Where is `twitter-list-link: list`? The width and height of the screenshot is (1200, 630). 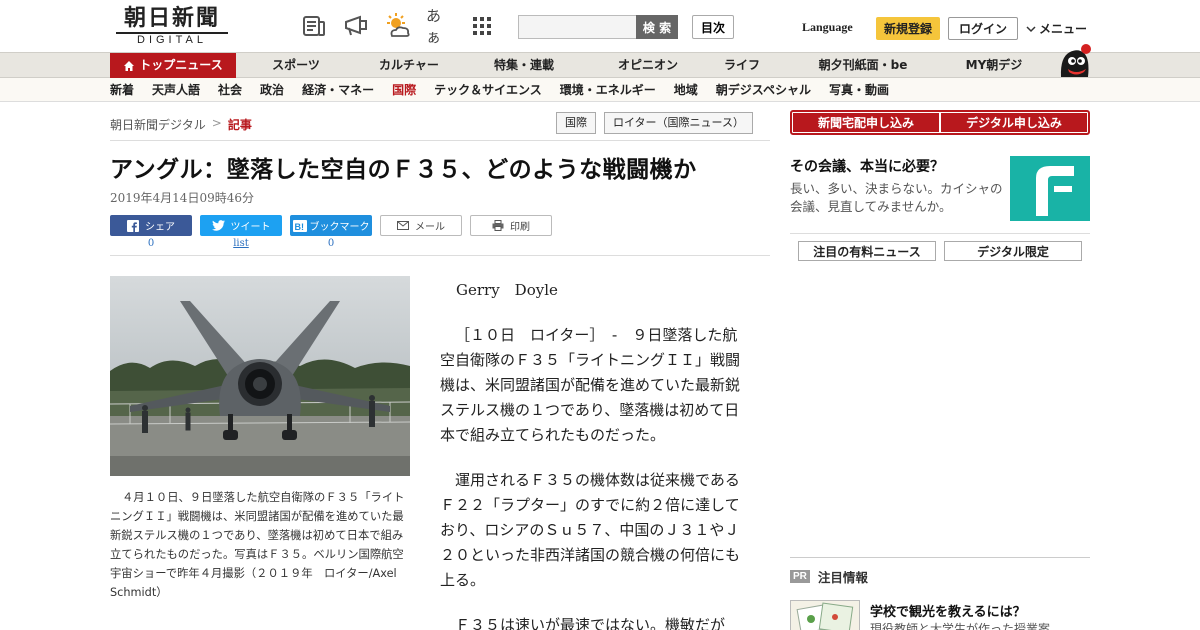
twitter-list-link: list is located at coordinates (241, 243).